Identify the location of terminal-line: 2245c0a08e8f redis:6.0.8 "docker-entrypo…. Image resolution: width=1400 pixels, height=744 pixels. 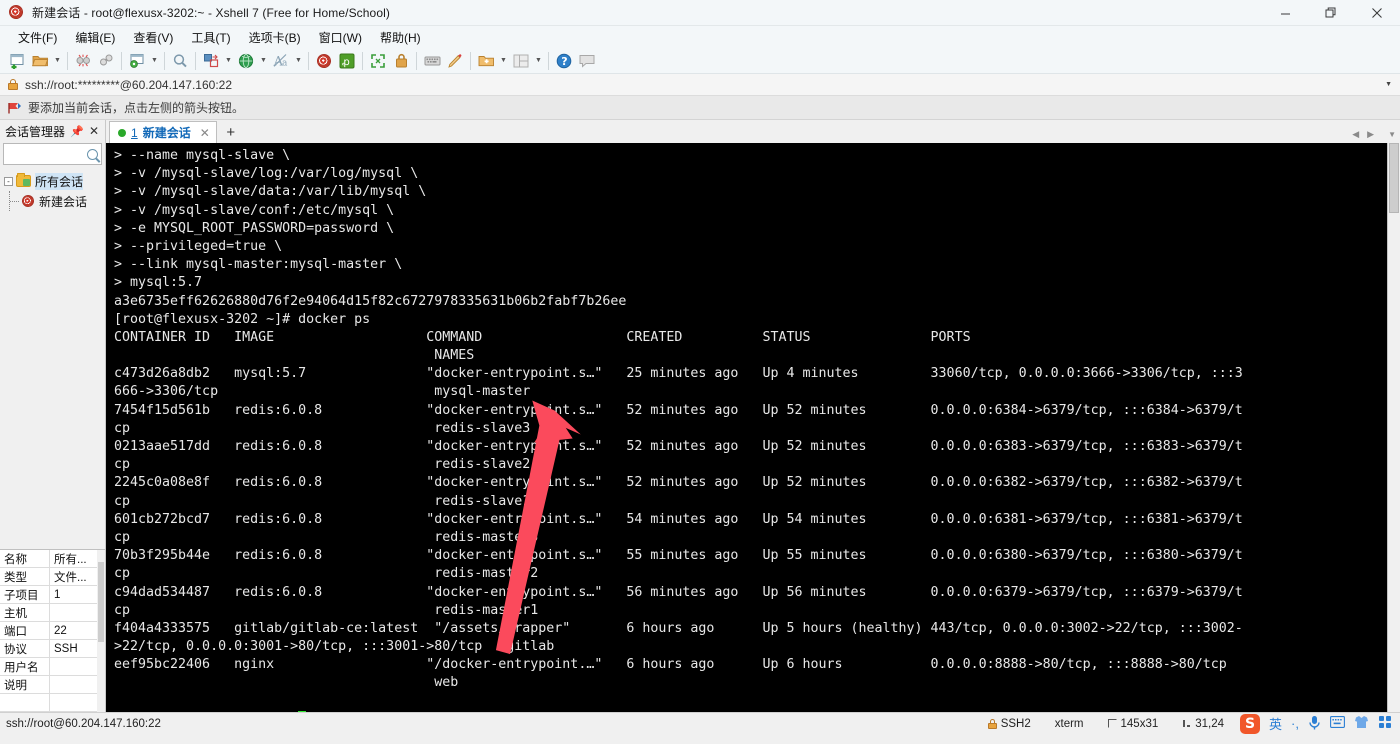
(678, 483).